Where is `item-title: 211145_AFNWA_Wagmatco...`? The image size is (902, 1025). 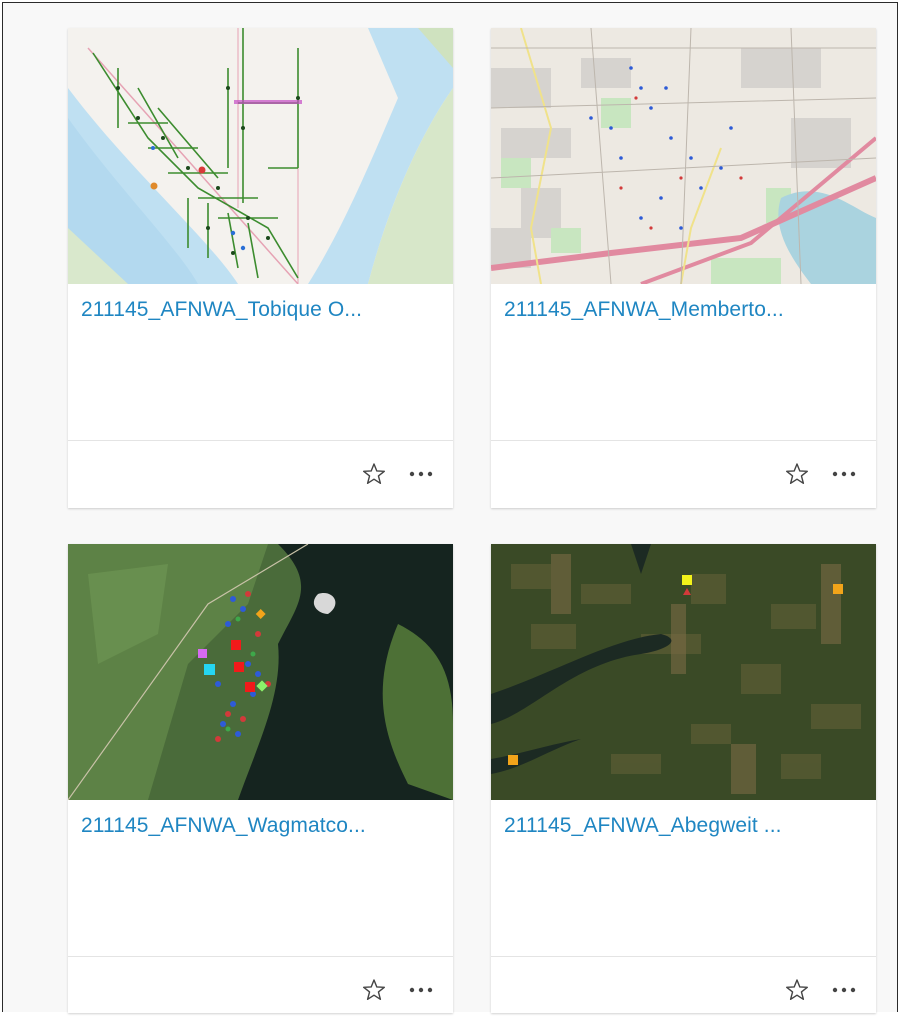
item-title: 211145_AFNWA_Wagmatco... is located at coordinates (261, 826).